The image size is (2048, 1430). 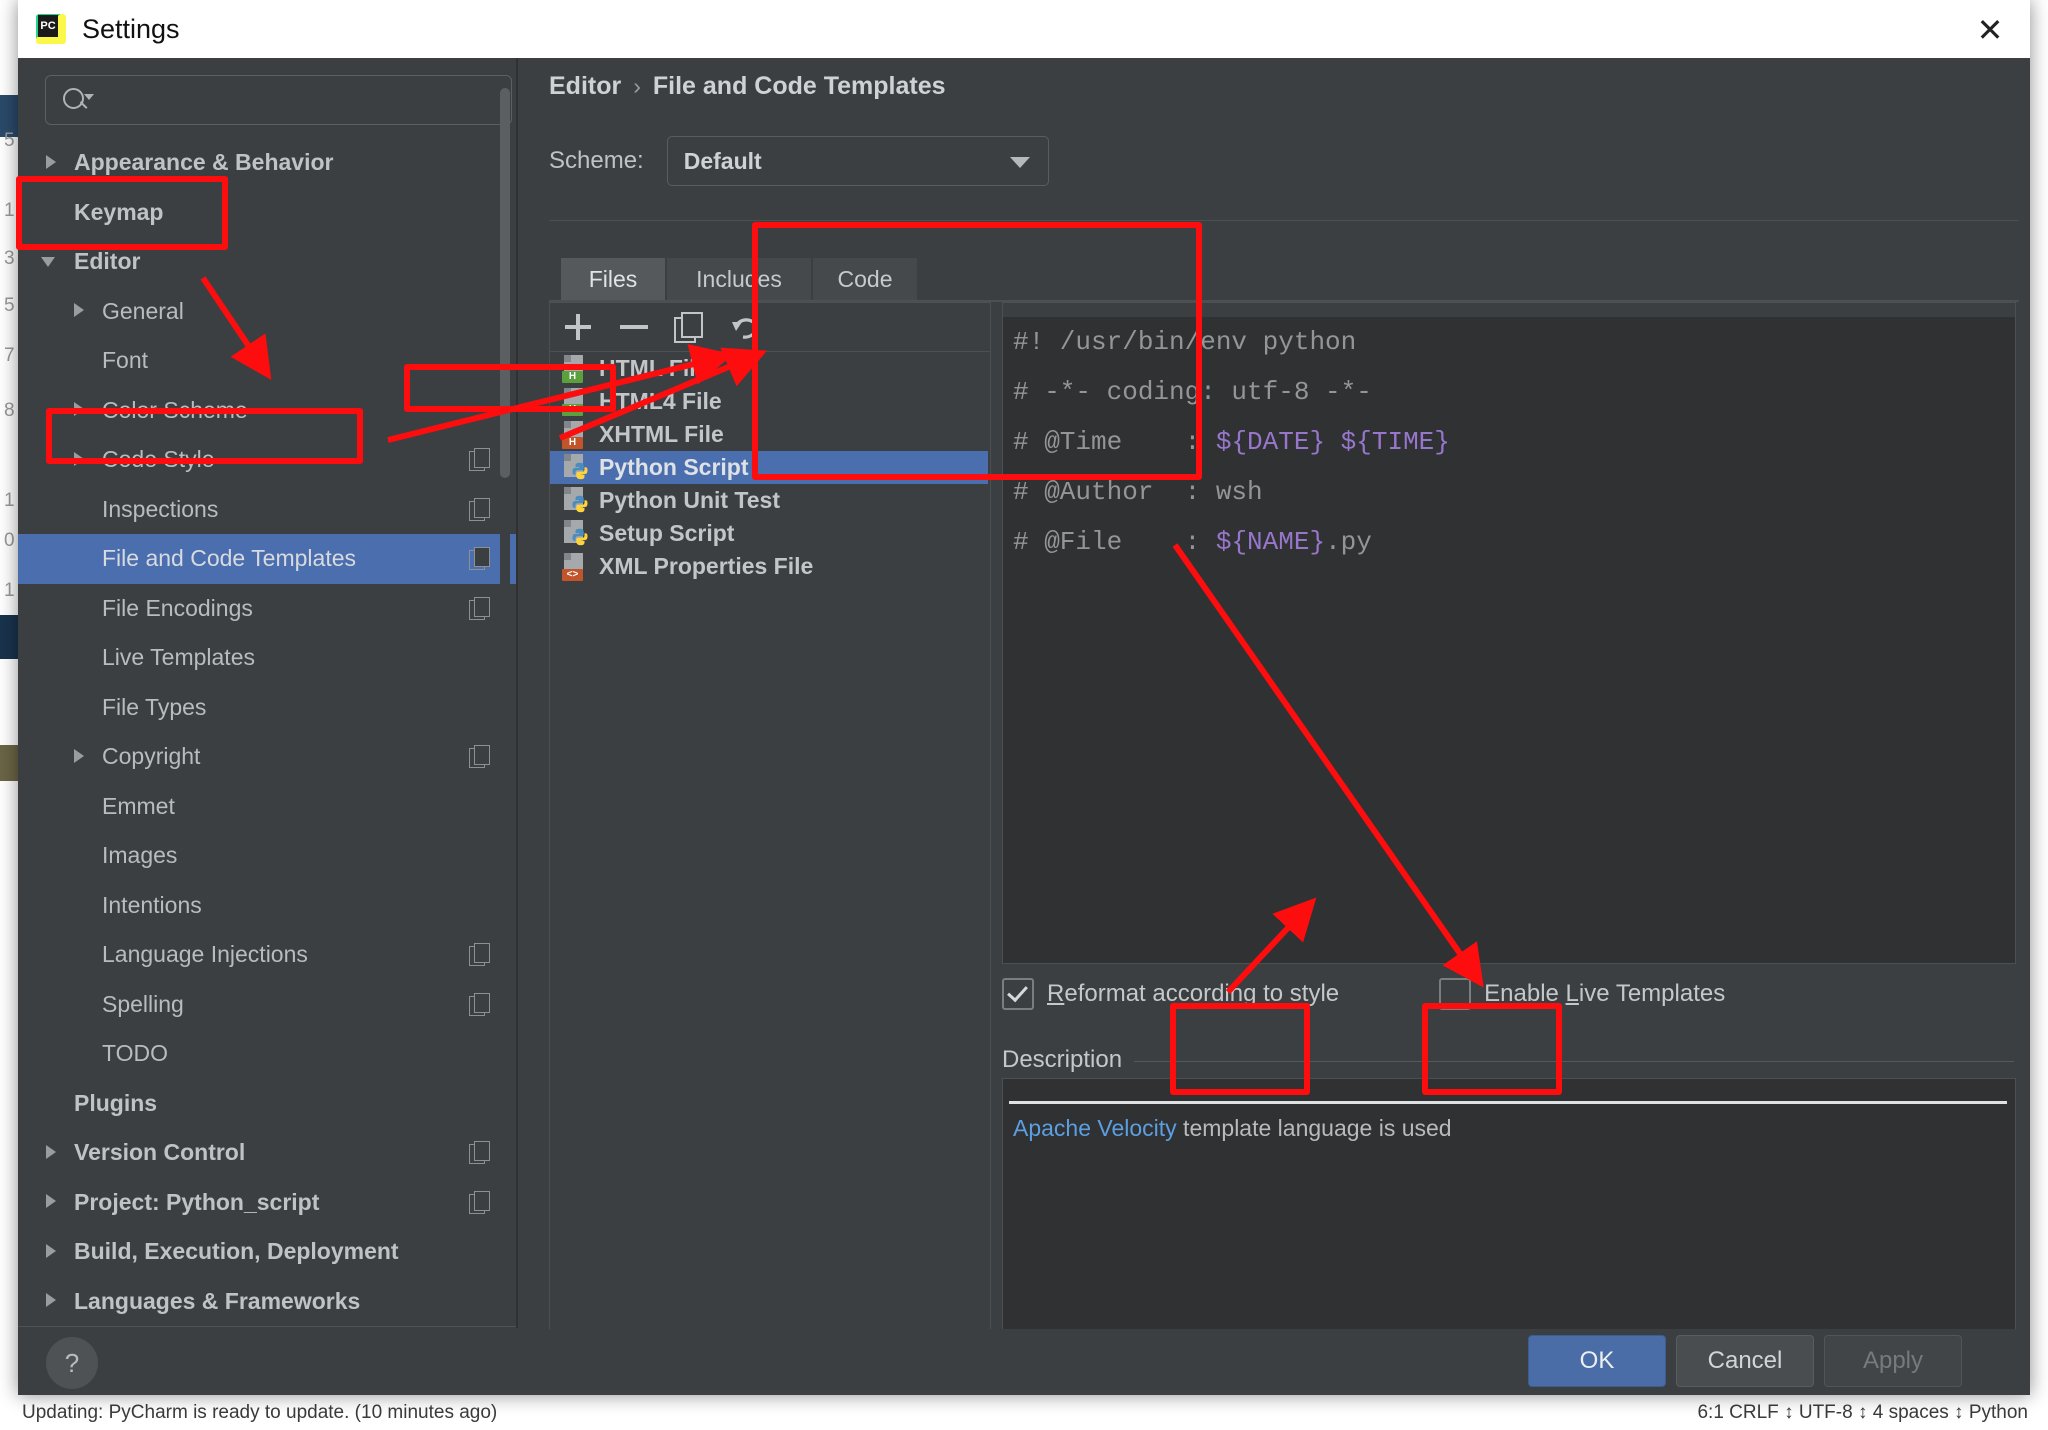 I want to click on sidebar-item-project-python-script: Project: Python_script, so click(x=267, y=1203).